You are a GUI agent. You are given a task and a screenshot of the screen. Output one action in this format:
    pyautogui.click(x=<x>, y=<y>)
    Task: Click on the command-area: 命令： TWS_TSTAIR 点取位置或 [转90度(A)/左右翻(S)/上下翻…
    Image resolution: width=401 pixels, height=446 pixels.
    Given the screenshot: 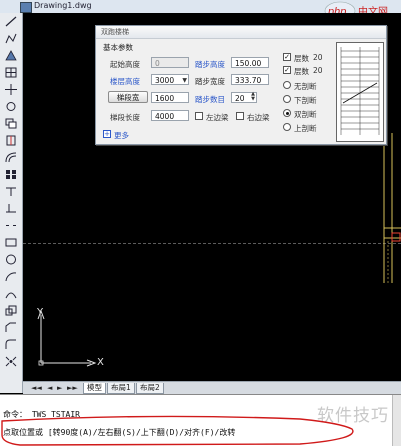 What is the action you would take?
    pyautogui.click(x=200, y=420)
    